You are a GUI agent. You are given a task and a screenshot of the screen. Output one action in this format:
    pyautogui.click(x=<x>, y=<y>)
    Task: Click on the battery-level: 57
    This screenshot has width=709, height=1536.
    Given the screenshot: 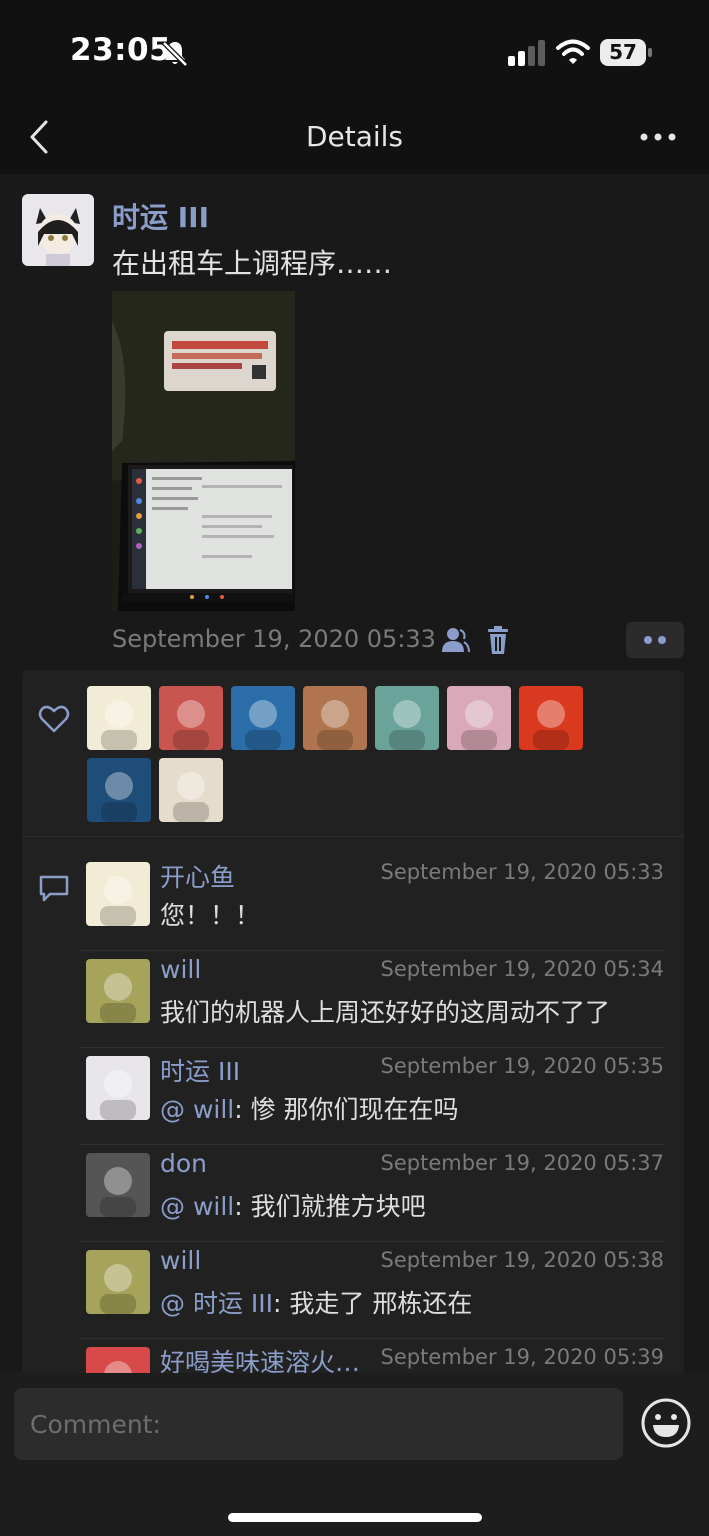 What is the action you would take?
    pyautogui.click(x=623, y=52)
    